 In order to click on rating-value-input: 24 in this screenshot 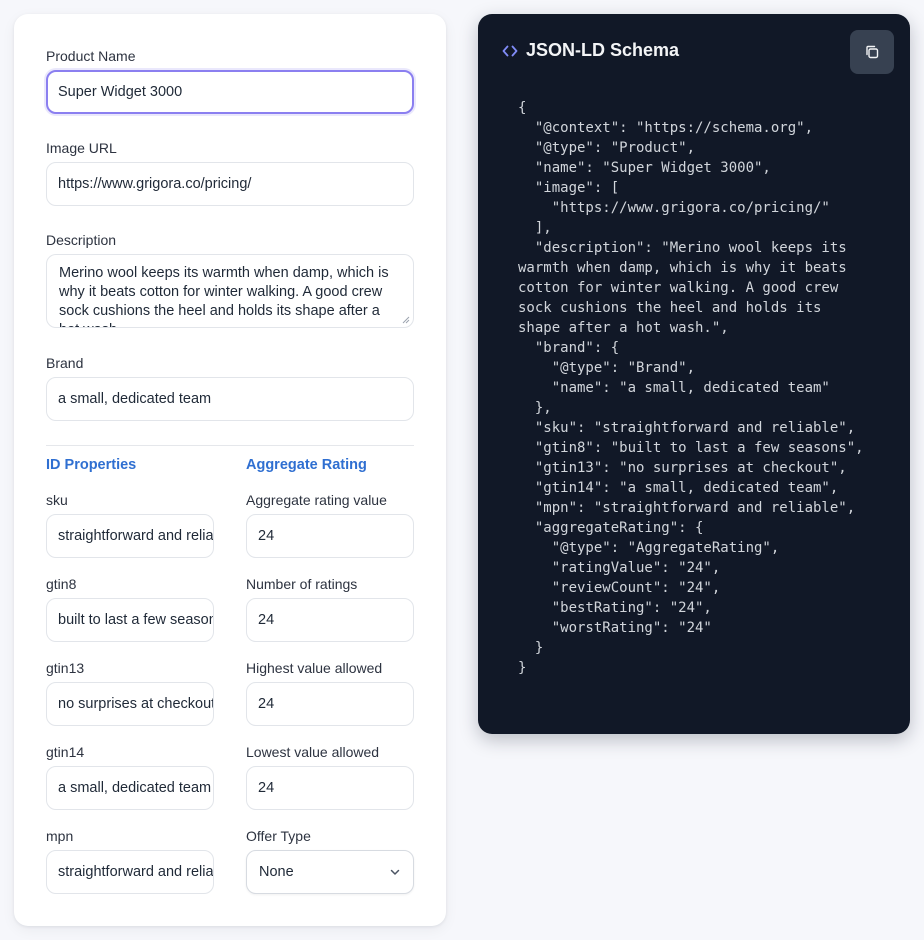, I will do `click(330, 536)`.